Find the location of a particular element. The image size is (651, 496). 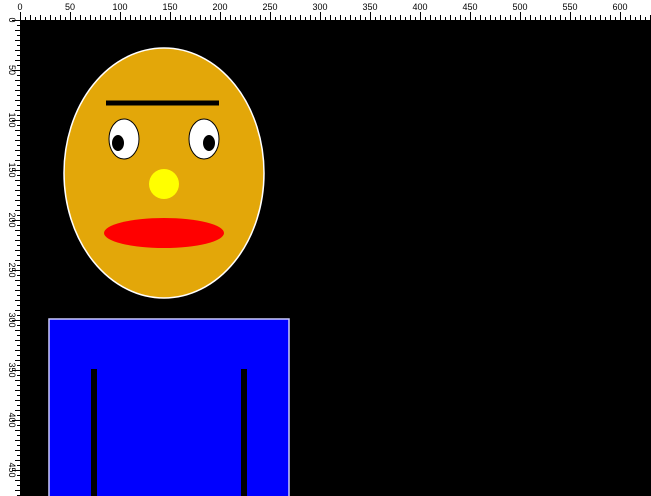

top-ruler-label: 200 is located at coordinates (219, 7).